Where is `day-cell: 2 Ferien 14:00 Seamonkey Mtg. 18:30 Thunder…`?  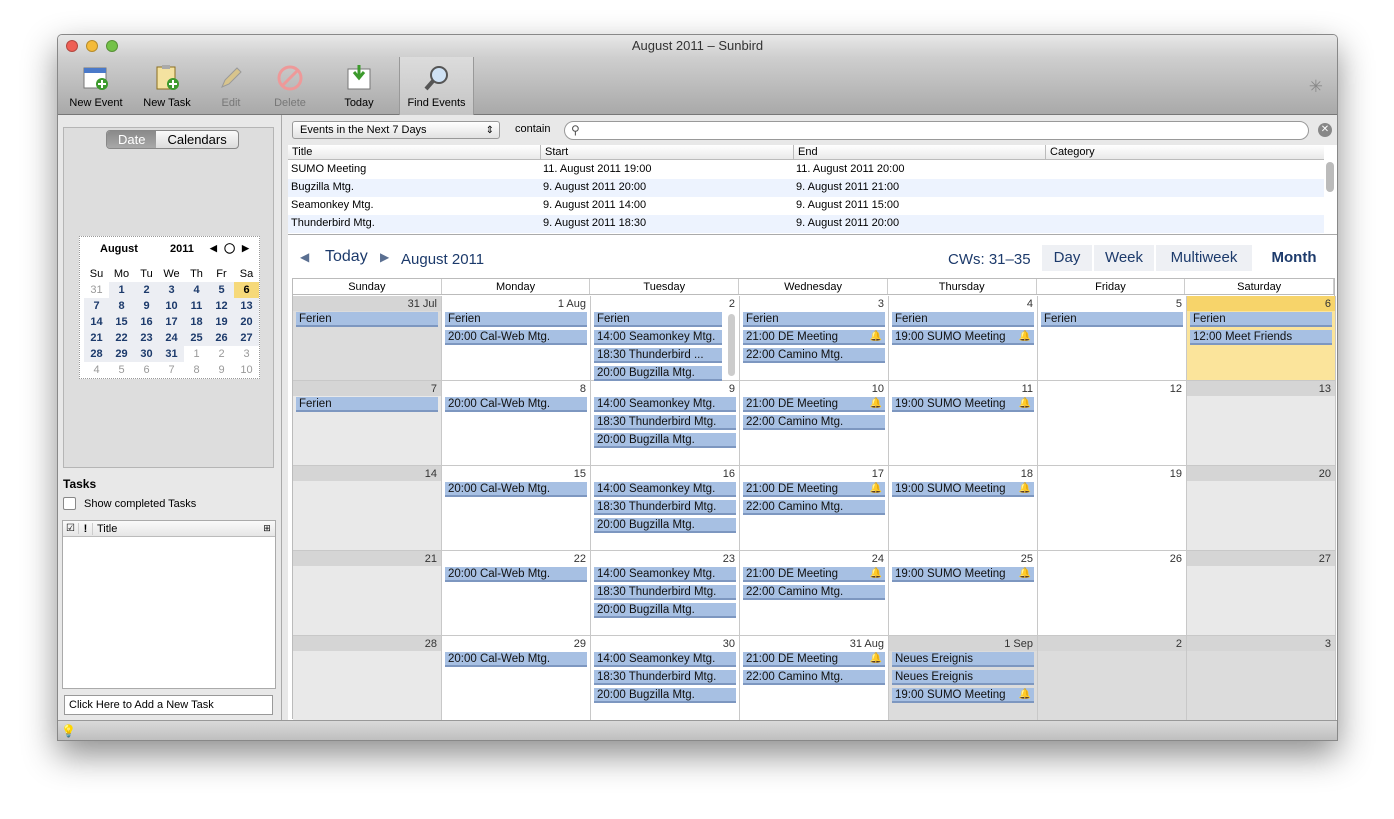
day-cell: 2 Ferien 14:00 Seamonkey Mtg. 18:30 Thunder… is located at coordinates (665, 338).